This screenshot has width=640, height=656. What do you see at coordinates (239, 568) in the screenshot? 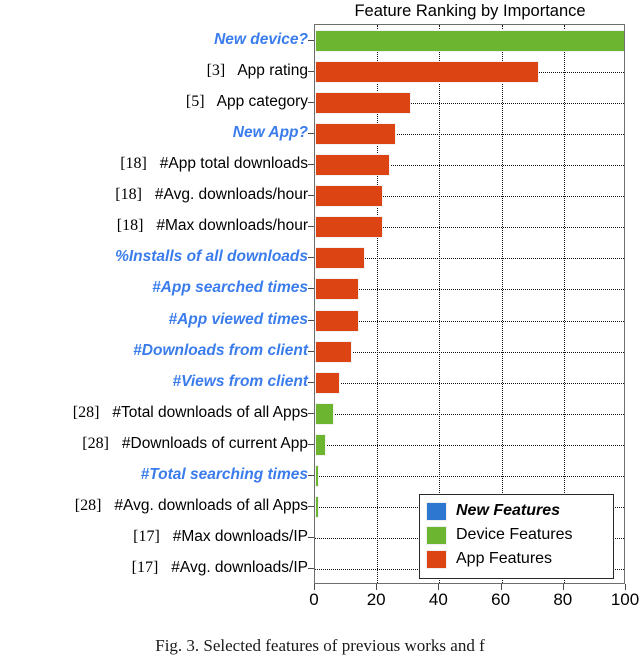
I see `feature-name: #Avg. downloads/IP` at bounding box center [239, 568].